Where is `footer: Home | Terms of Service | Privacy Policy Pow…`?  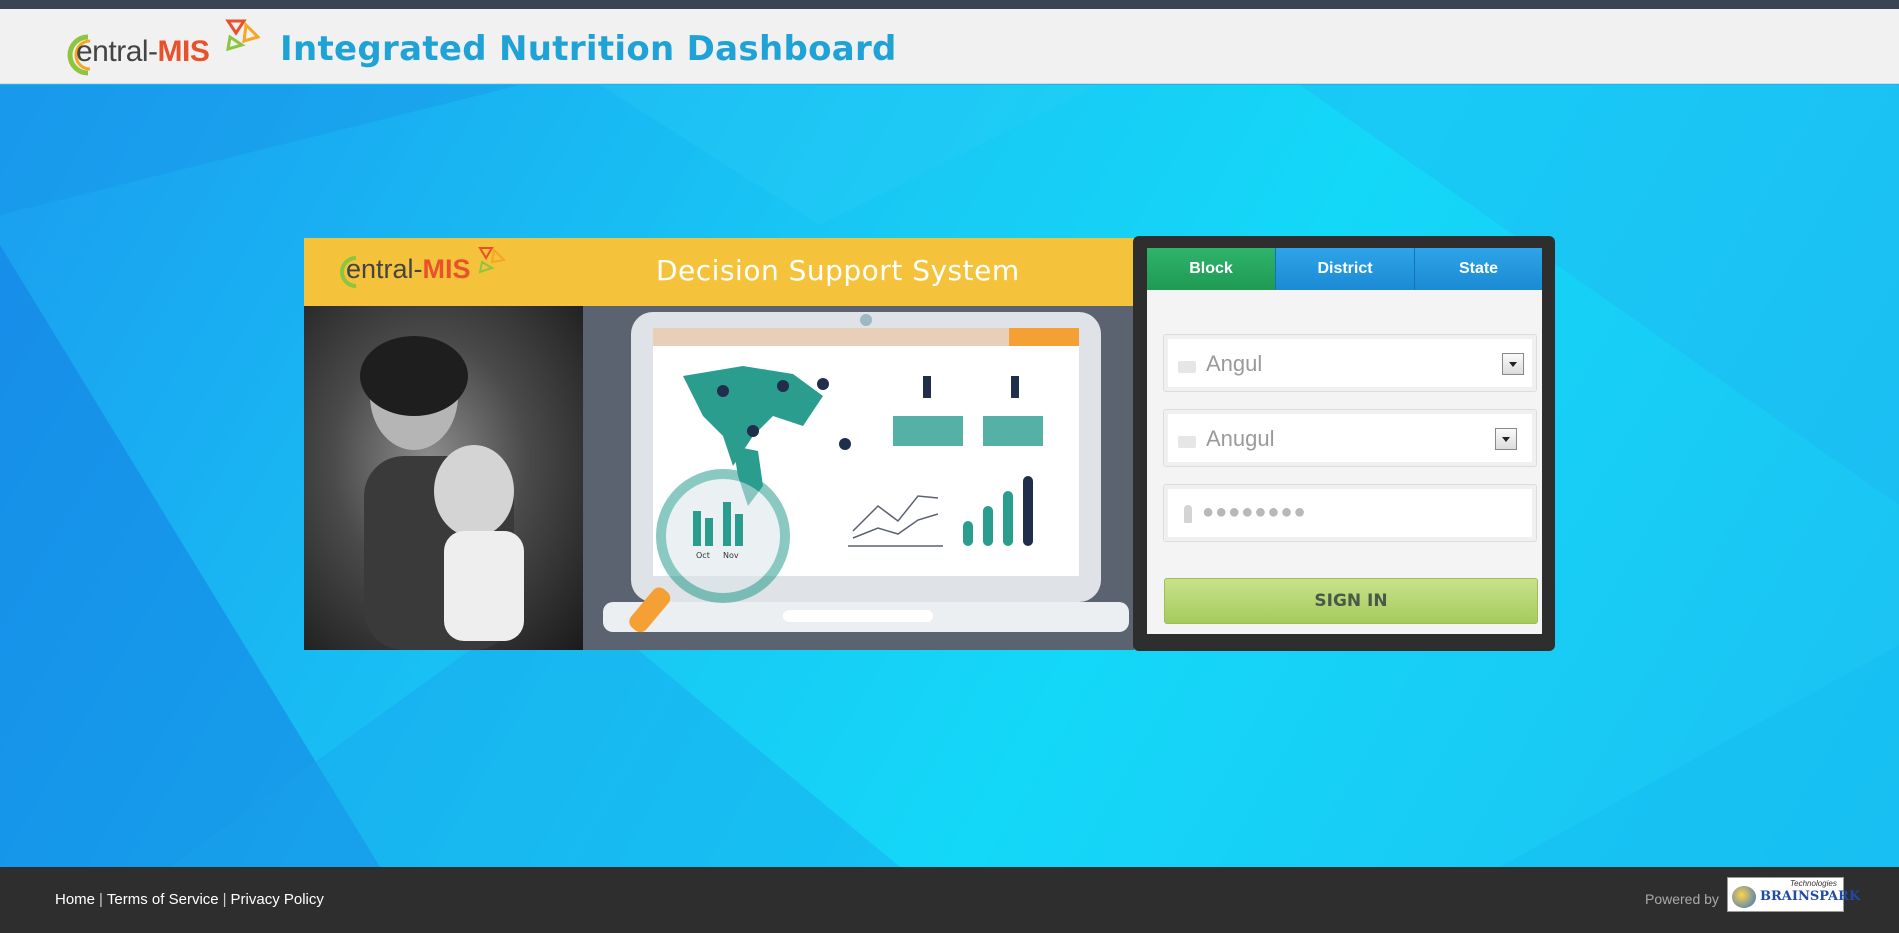 footer: Home | Terms of Service | Privacy Policy Pow… is located at coordinates (949, 900).